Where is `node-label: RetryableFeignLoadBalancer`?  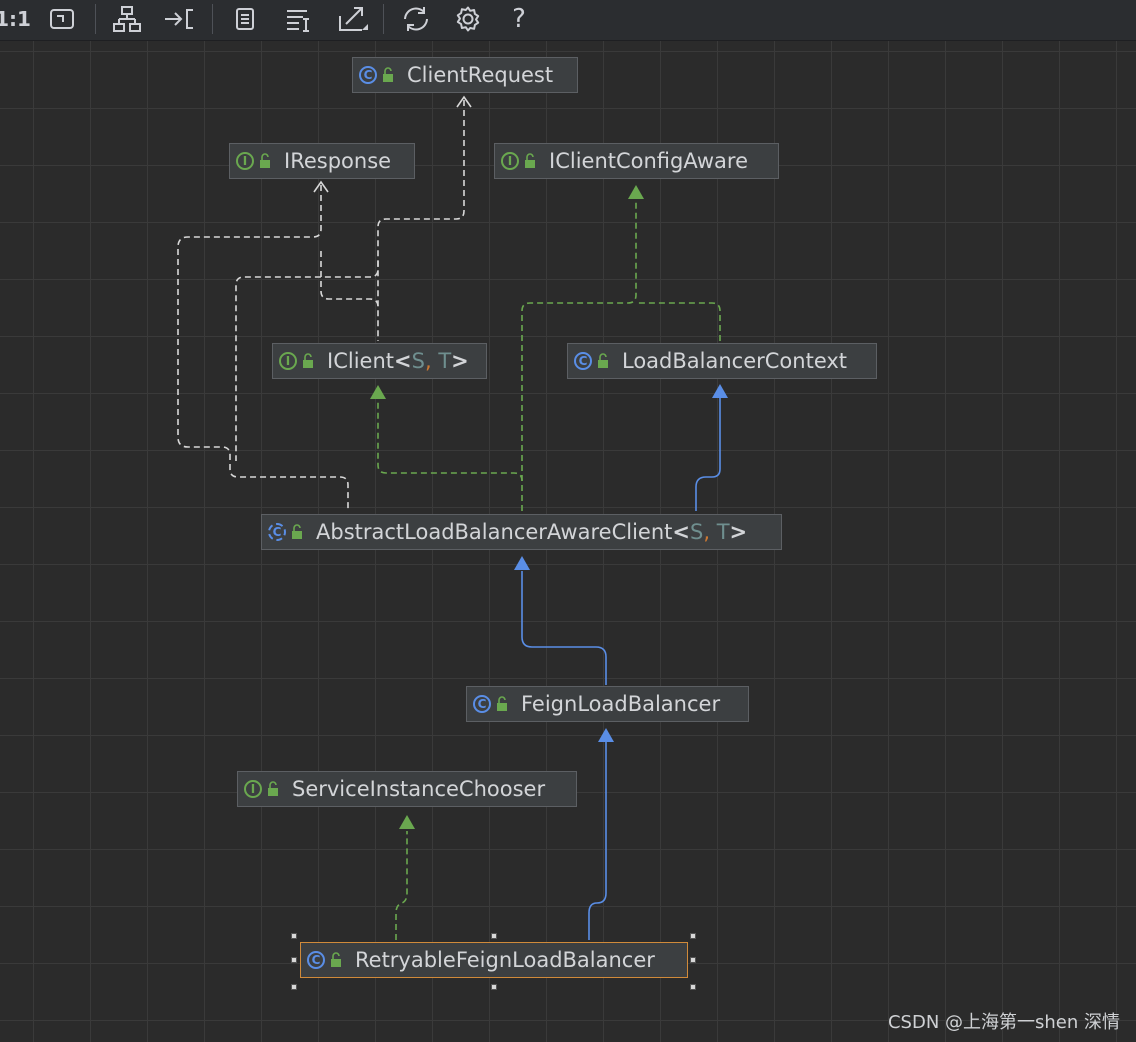
node-label: RetryableFeignLoadBalancer is located at coordinates (505, 960).